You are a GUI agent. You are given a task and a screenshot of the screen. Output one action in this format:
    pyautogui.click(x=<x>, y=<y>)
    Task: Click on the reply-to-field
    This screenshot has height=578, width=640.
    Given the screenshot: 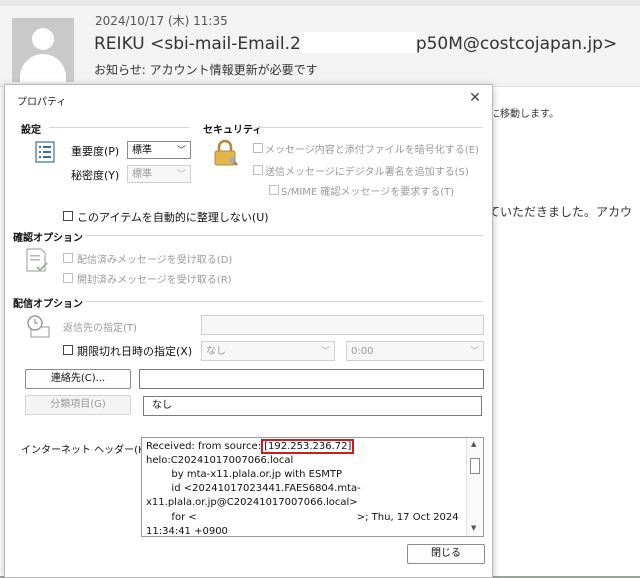 What is the action you would take?
    pyautogui.click(x=342, y=325)
    